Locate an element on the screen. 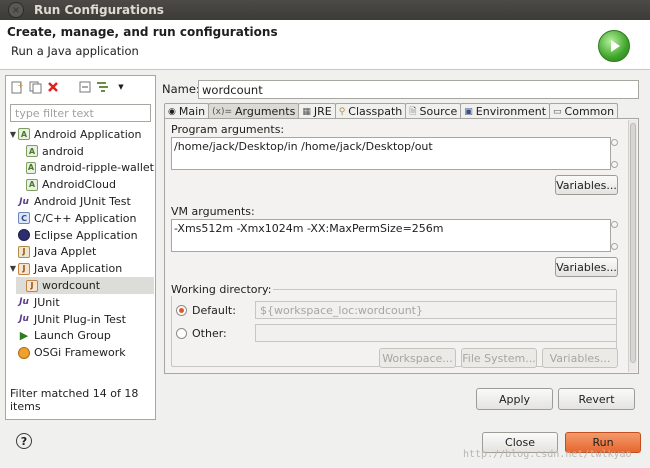 The height and width of the screenshot is (468, 650). window-title: Run Configurations is located at coordinates (99, 10).